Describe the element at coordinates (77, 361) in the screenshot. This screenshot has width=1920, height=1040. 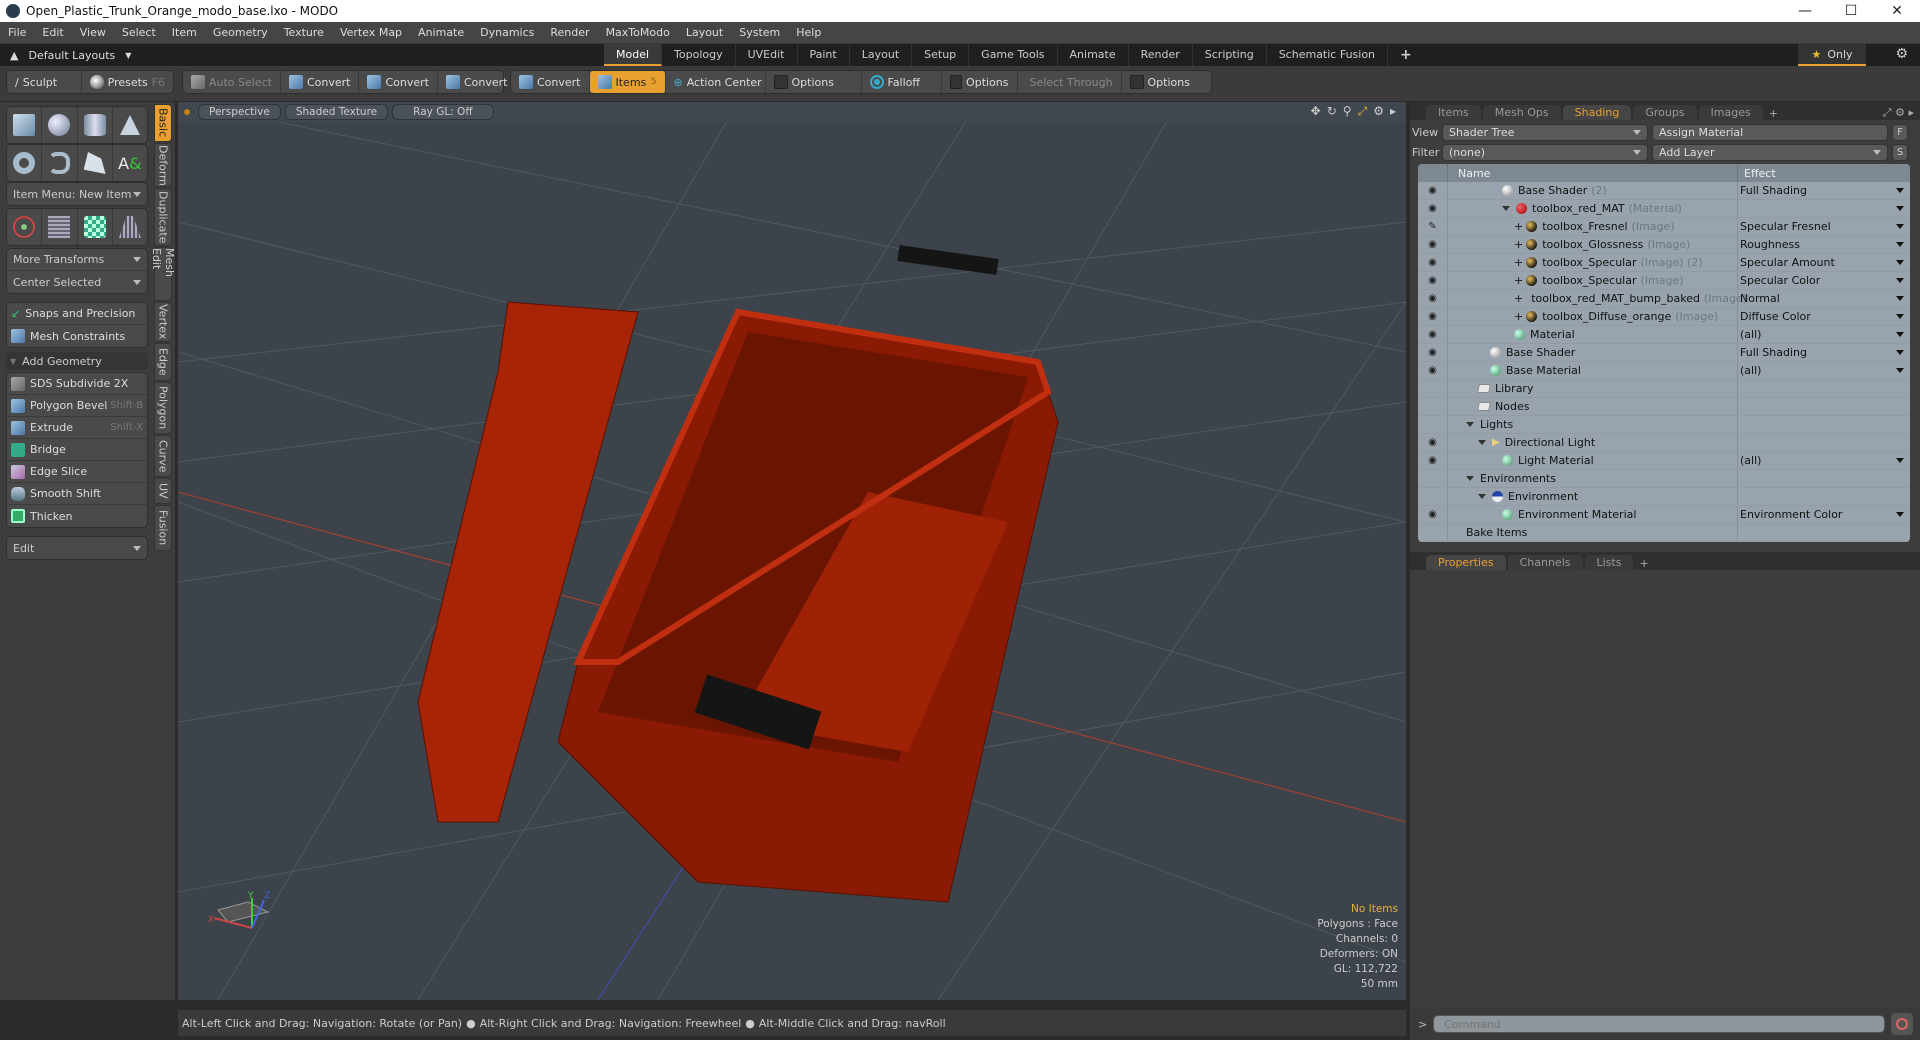
I see `add-geometry-header: ▼ Add Geometry` at that location.